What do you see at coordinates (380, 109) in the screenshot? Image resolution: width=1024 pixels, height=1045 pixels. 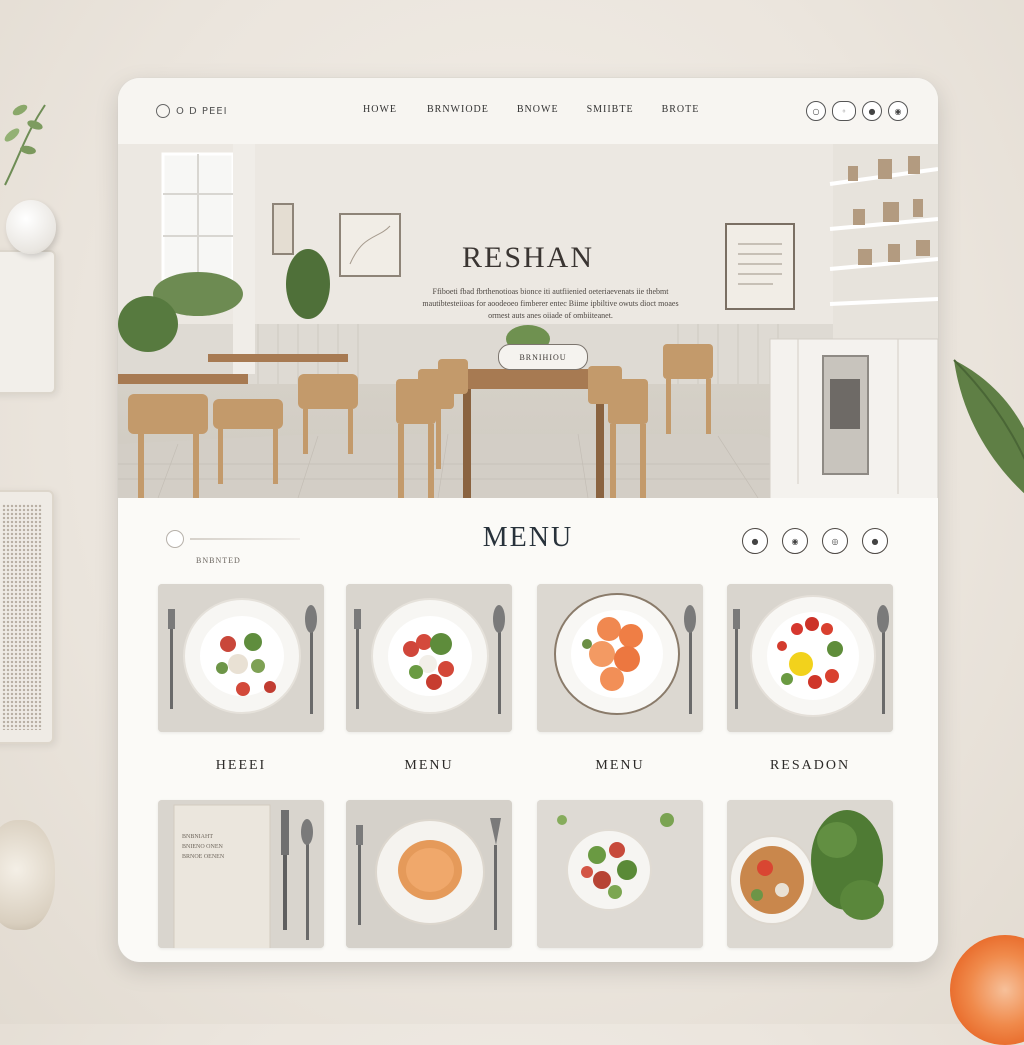 I see `nav-link-1: HOWE` at bounding box center [380, 109].